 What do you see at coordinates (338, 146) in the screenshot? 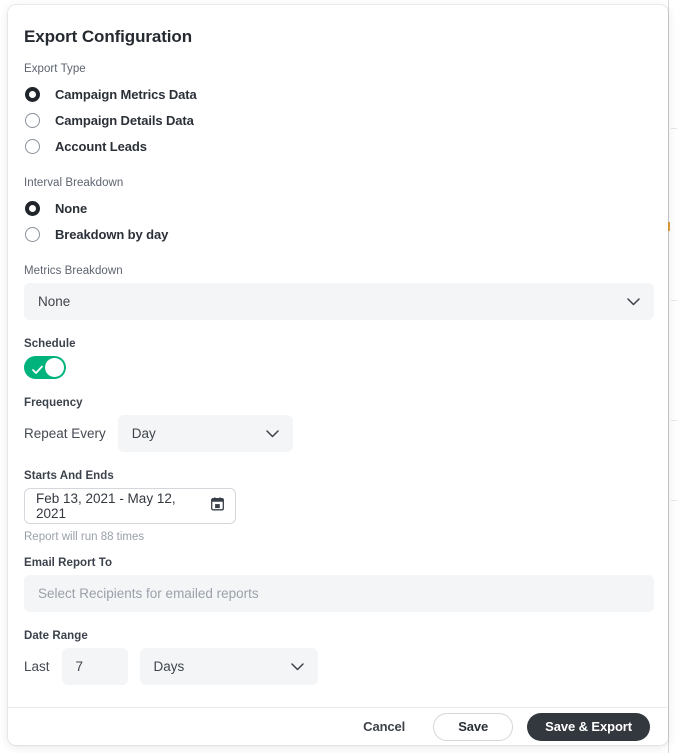
I see `radio-account-leads: Account Leads` at bounding box center [338, 146].